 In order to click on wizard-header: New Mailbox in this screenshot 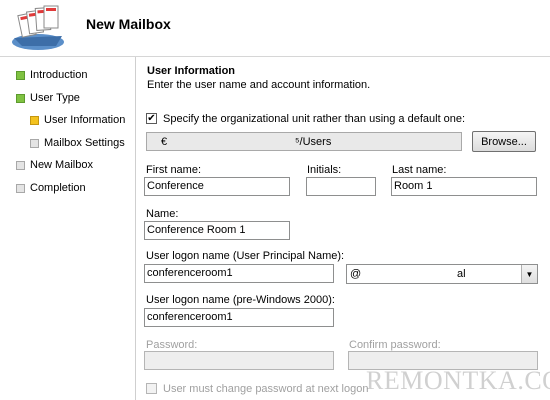, I will do `click(275, 28)`.